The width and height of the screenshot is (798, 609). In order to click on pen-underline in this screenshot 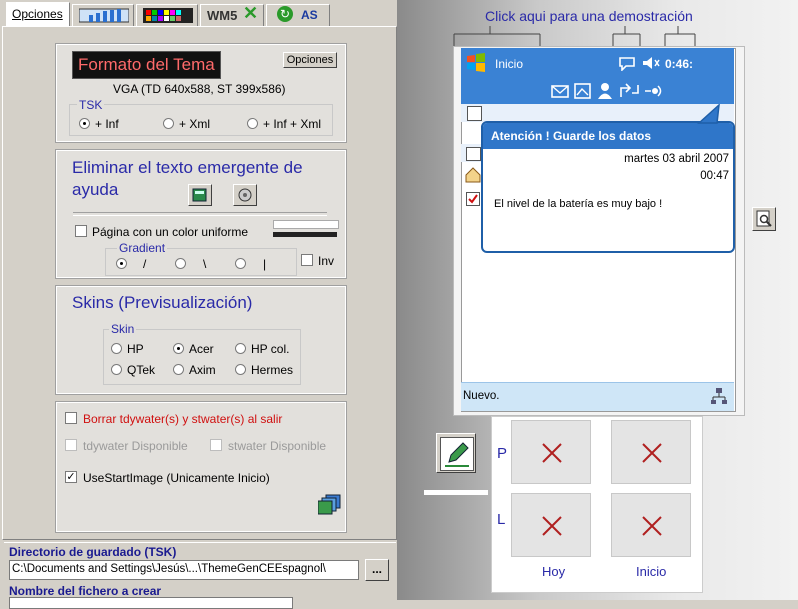, I will do `click(456, 492)`.